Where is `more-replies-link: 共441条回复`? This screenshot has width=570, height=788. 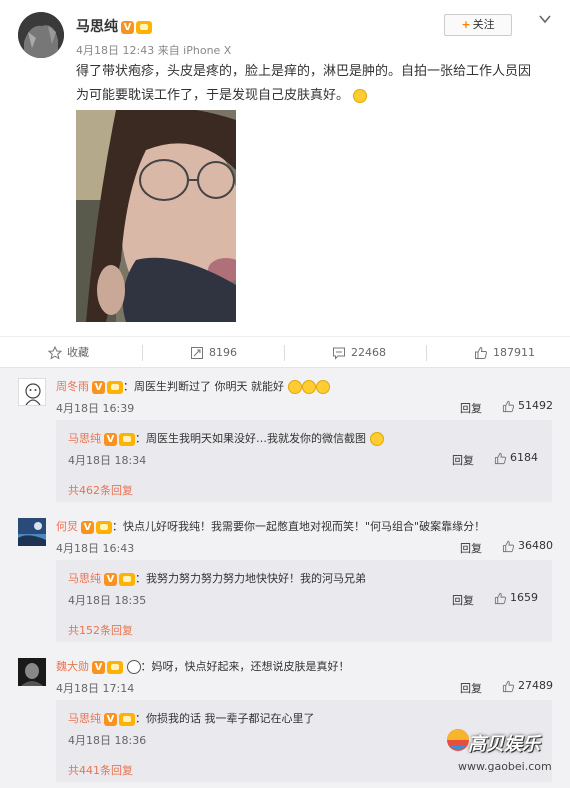
more-replies-link: 共441条回复 is located at coordinates (100, 770).